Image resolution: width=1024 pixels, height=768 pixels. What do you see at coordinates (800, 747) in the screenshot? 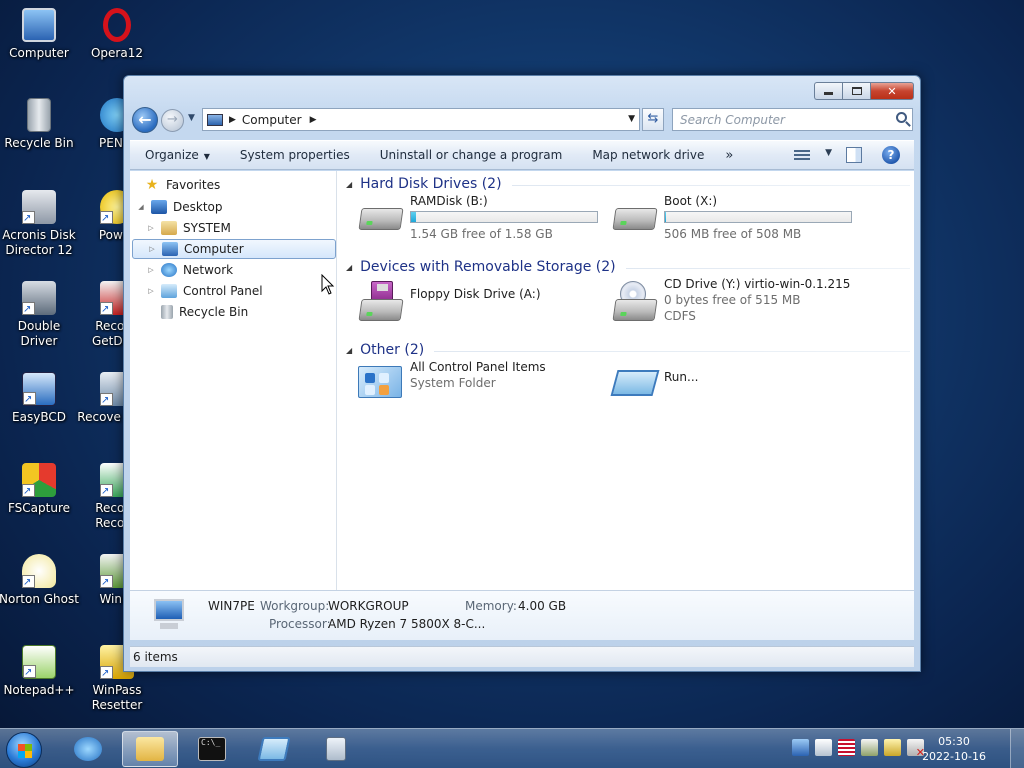
I see `network-tray-icon` at bounding box center [800, 747].